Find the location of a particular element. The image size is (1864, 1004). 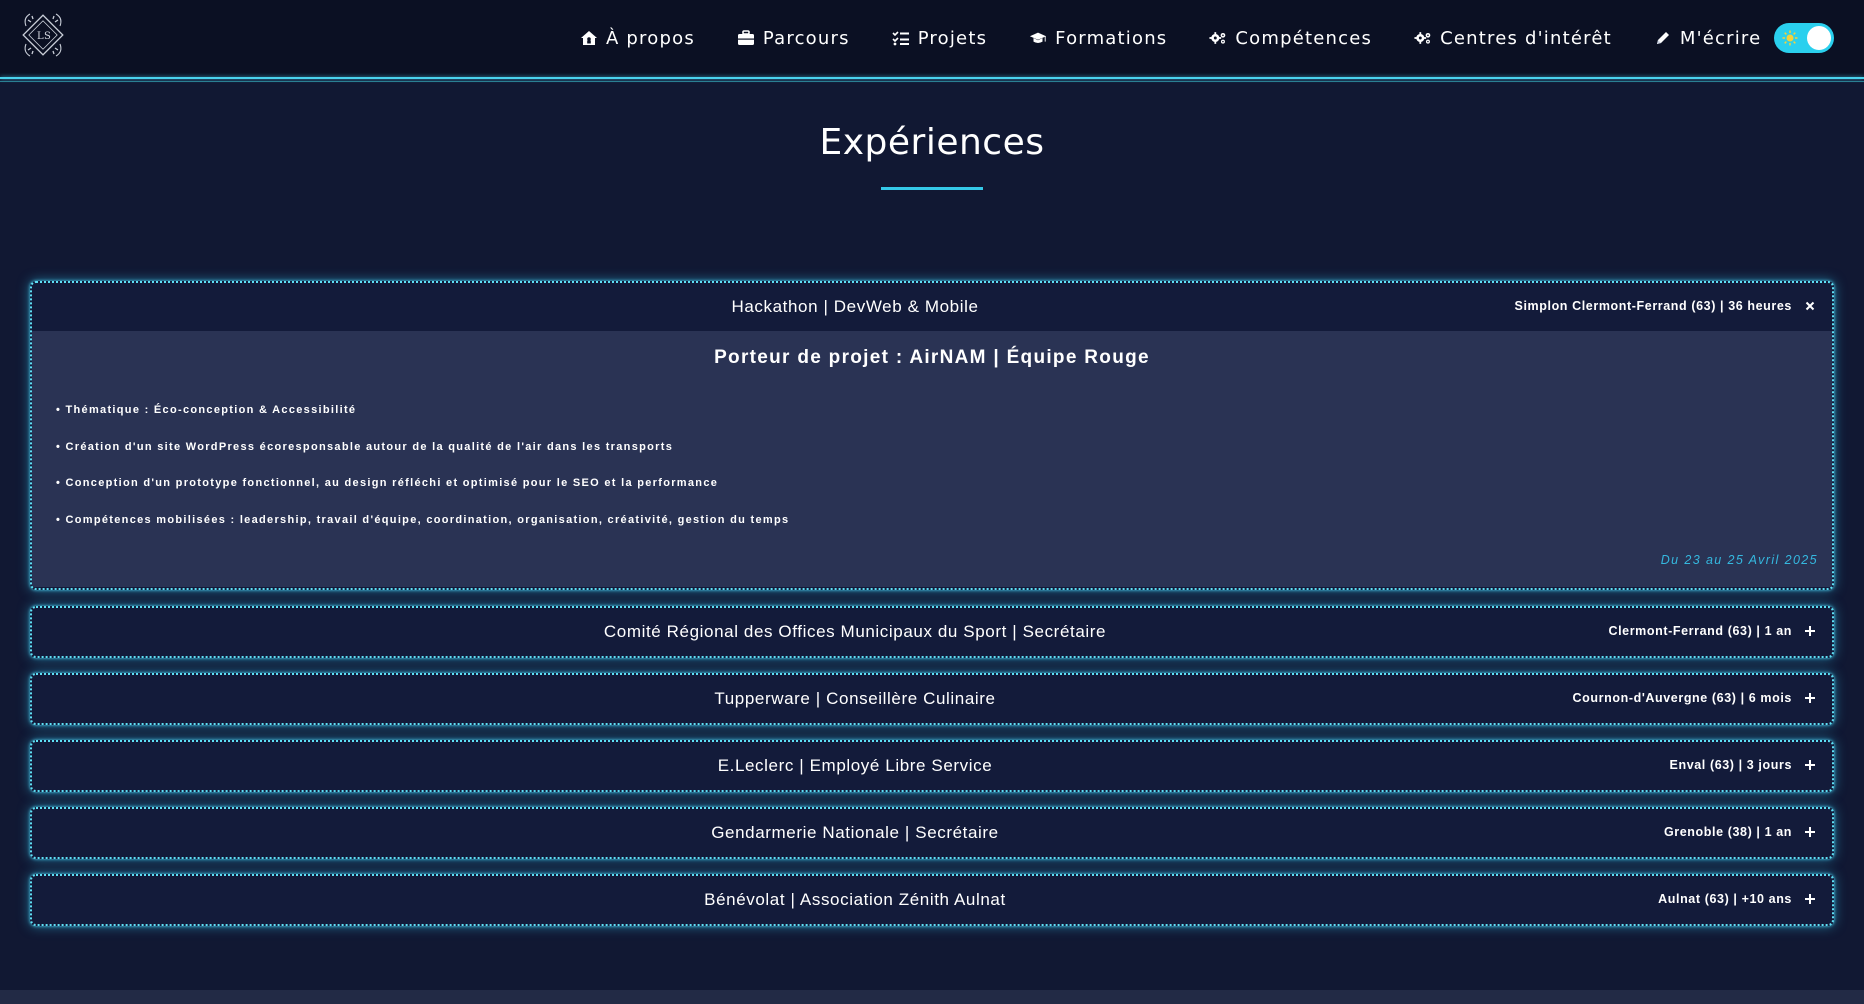

nav-item-a-propos: À propos is located at coordinates (637, 38).